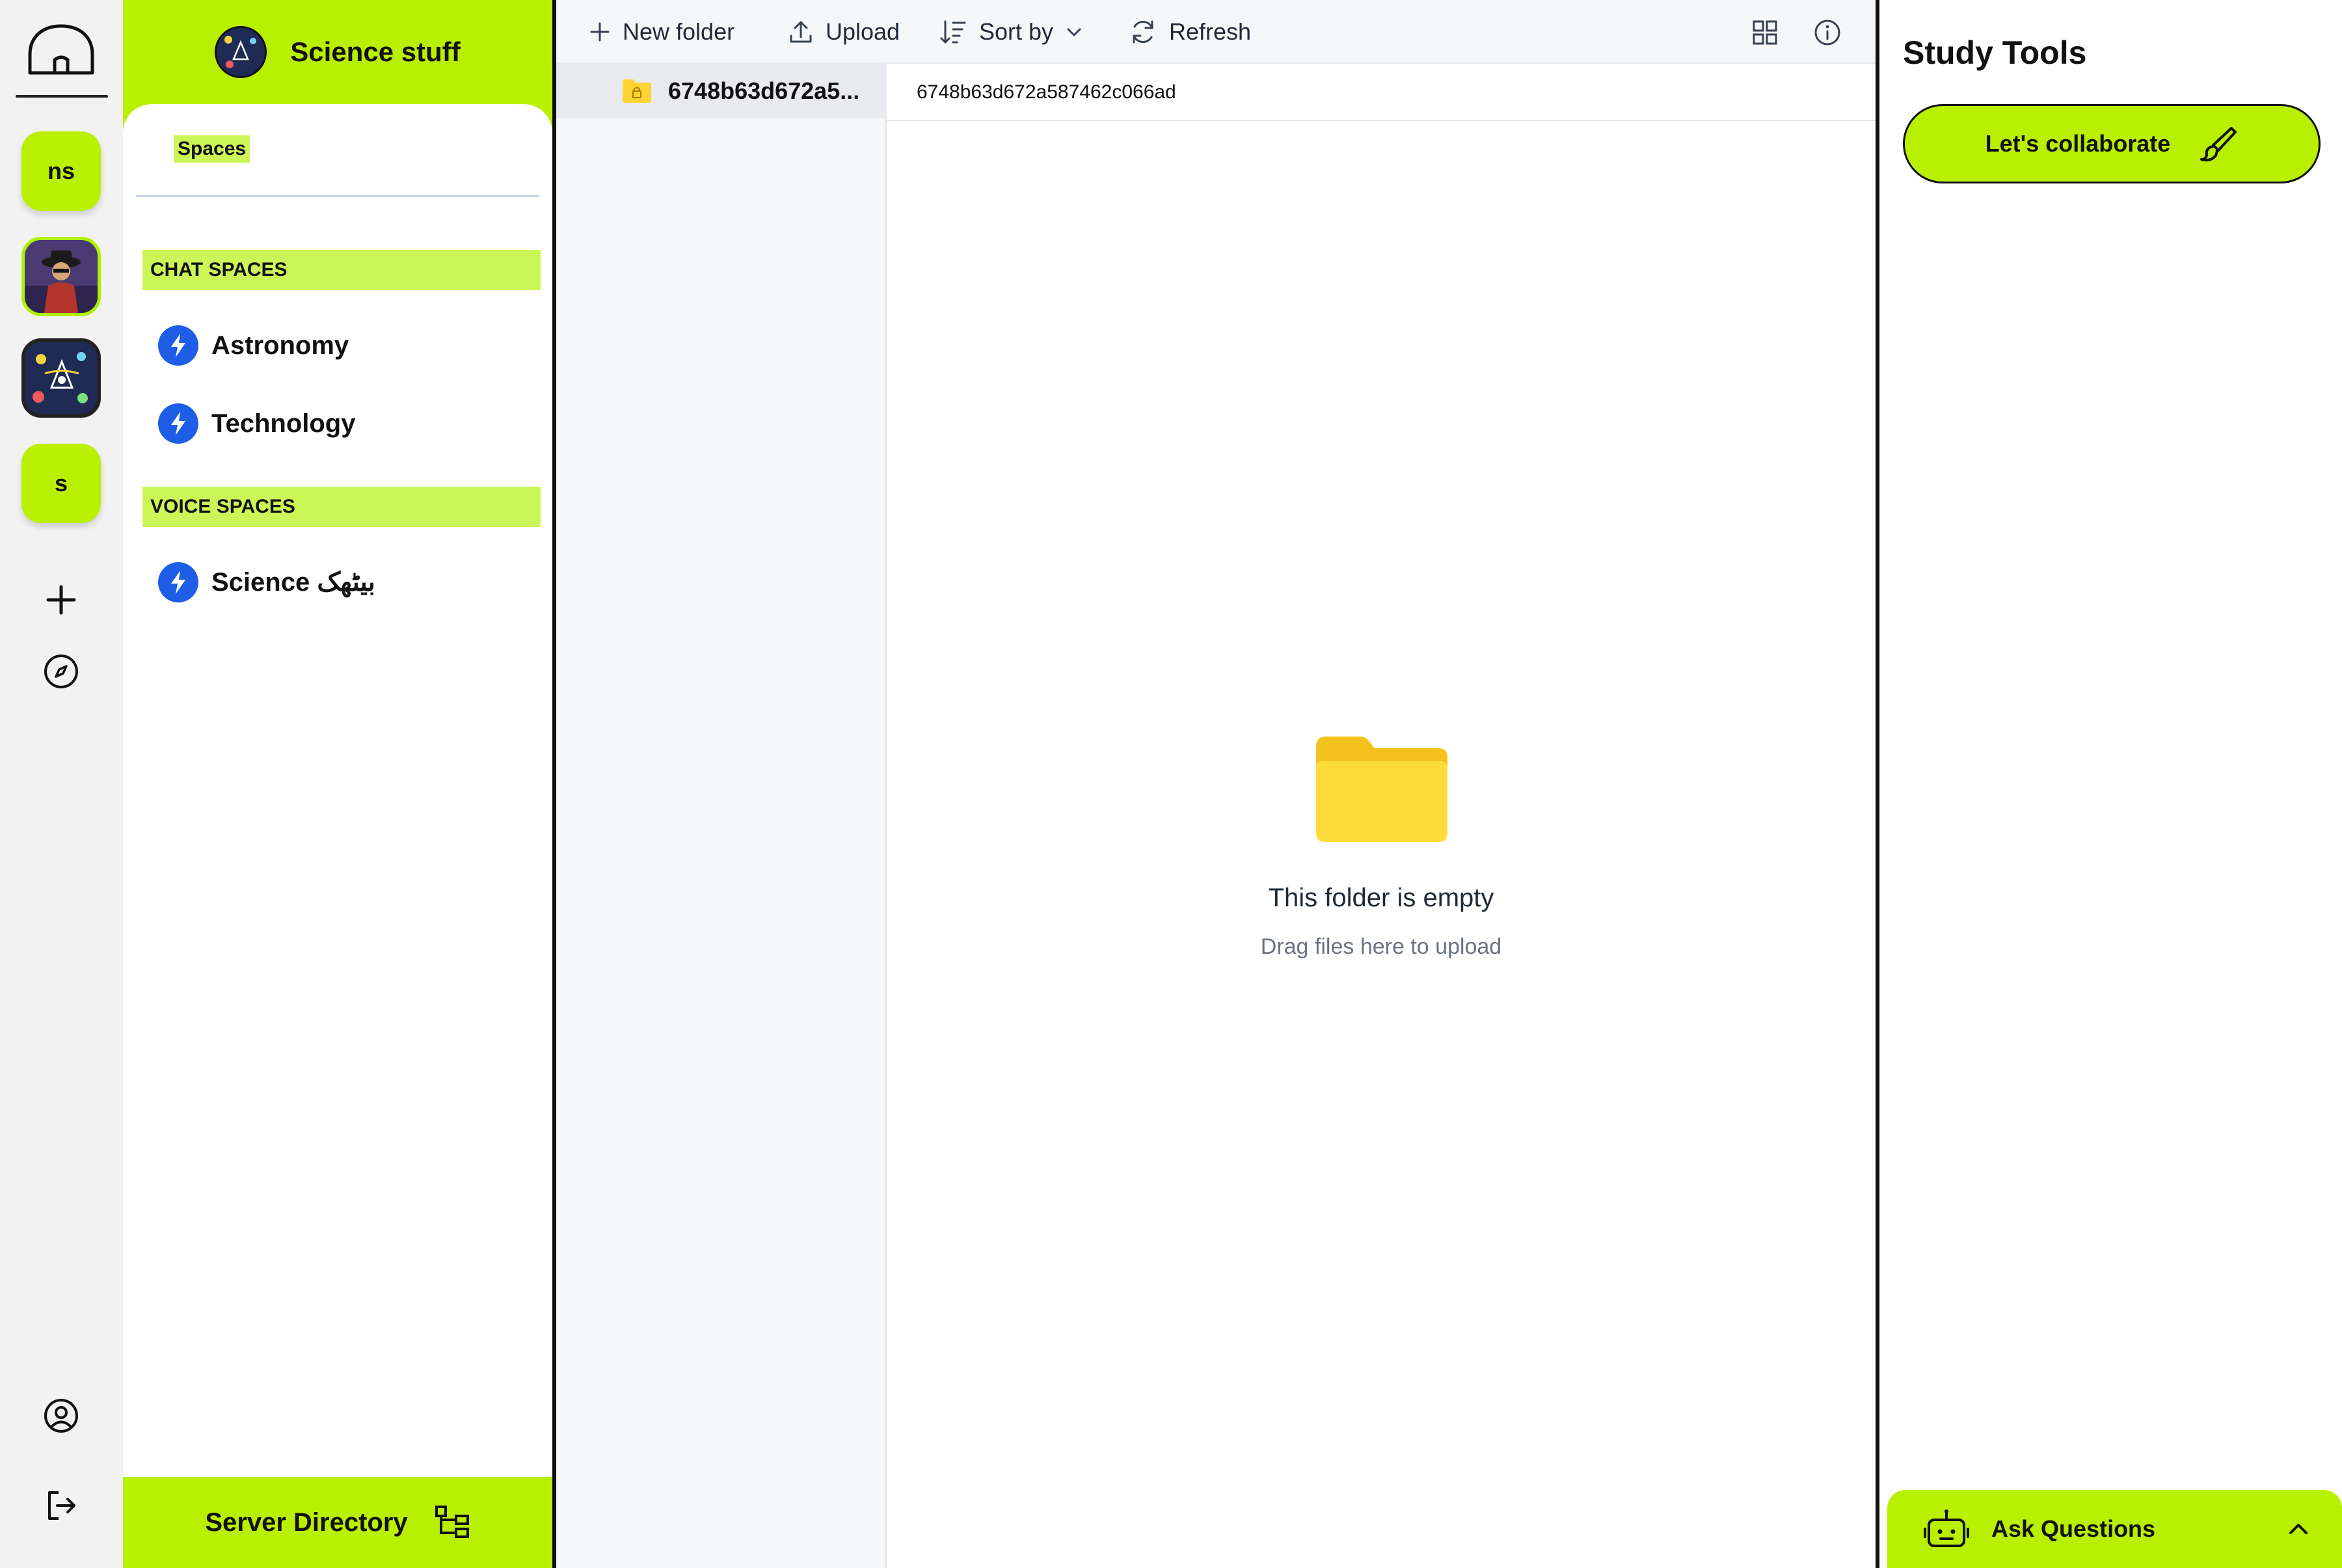  I want to click on channel-item-technology: Technology, so click(256, 423).